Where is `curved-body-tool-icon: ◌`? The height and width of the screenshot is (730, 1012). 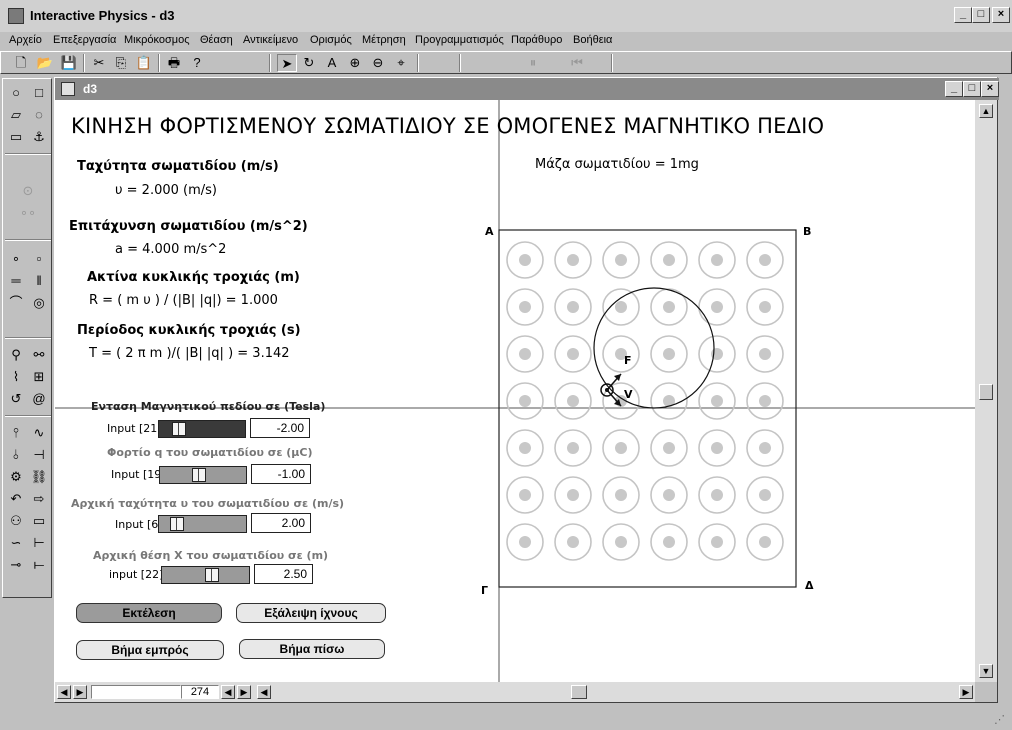 curved-body-tool-icon: ◌ is located at coordinates (39, 115).